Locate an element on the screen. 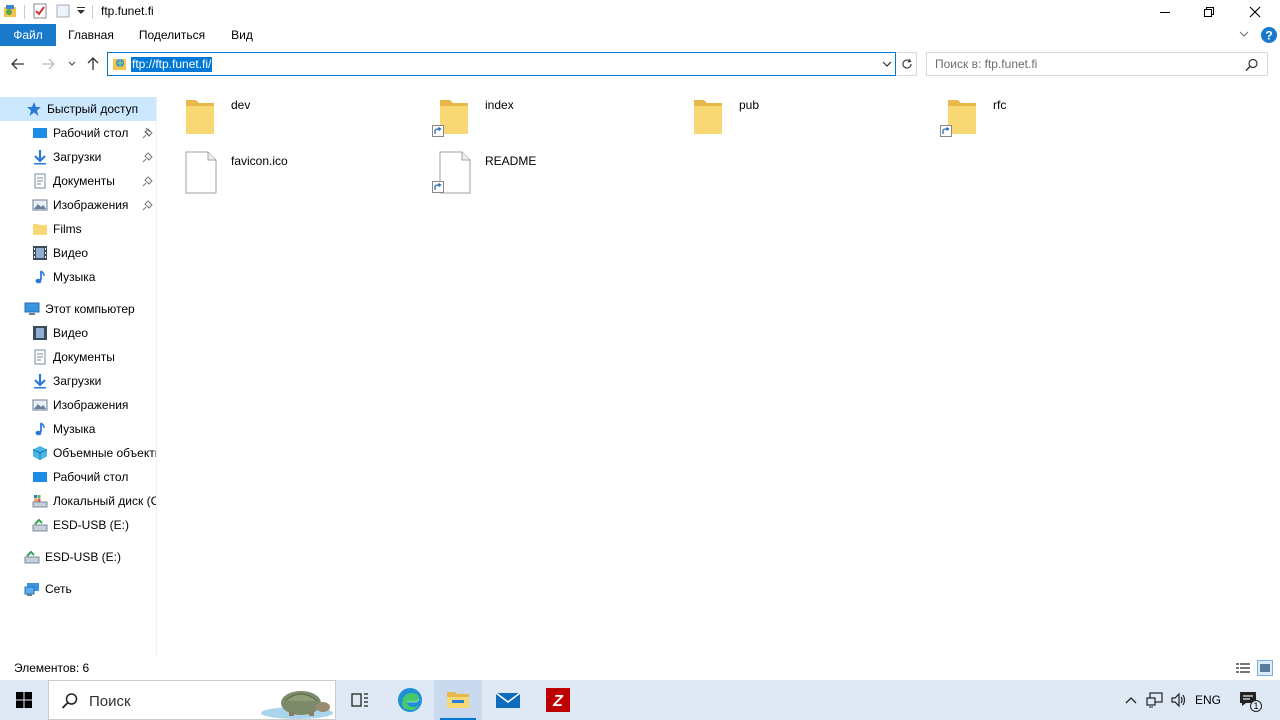  sidebar-item-documents: Документы is located at coordinates (78, 181).